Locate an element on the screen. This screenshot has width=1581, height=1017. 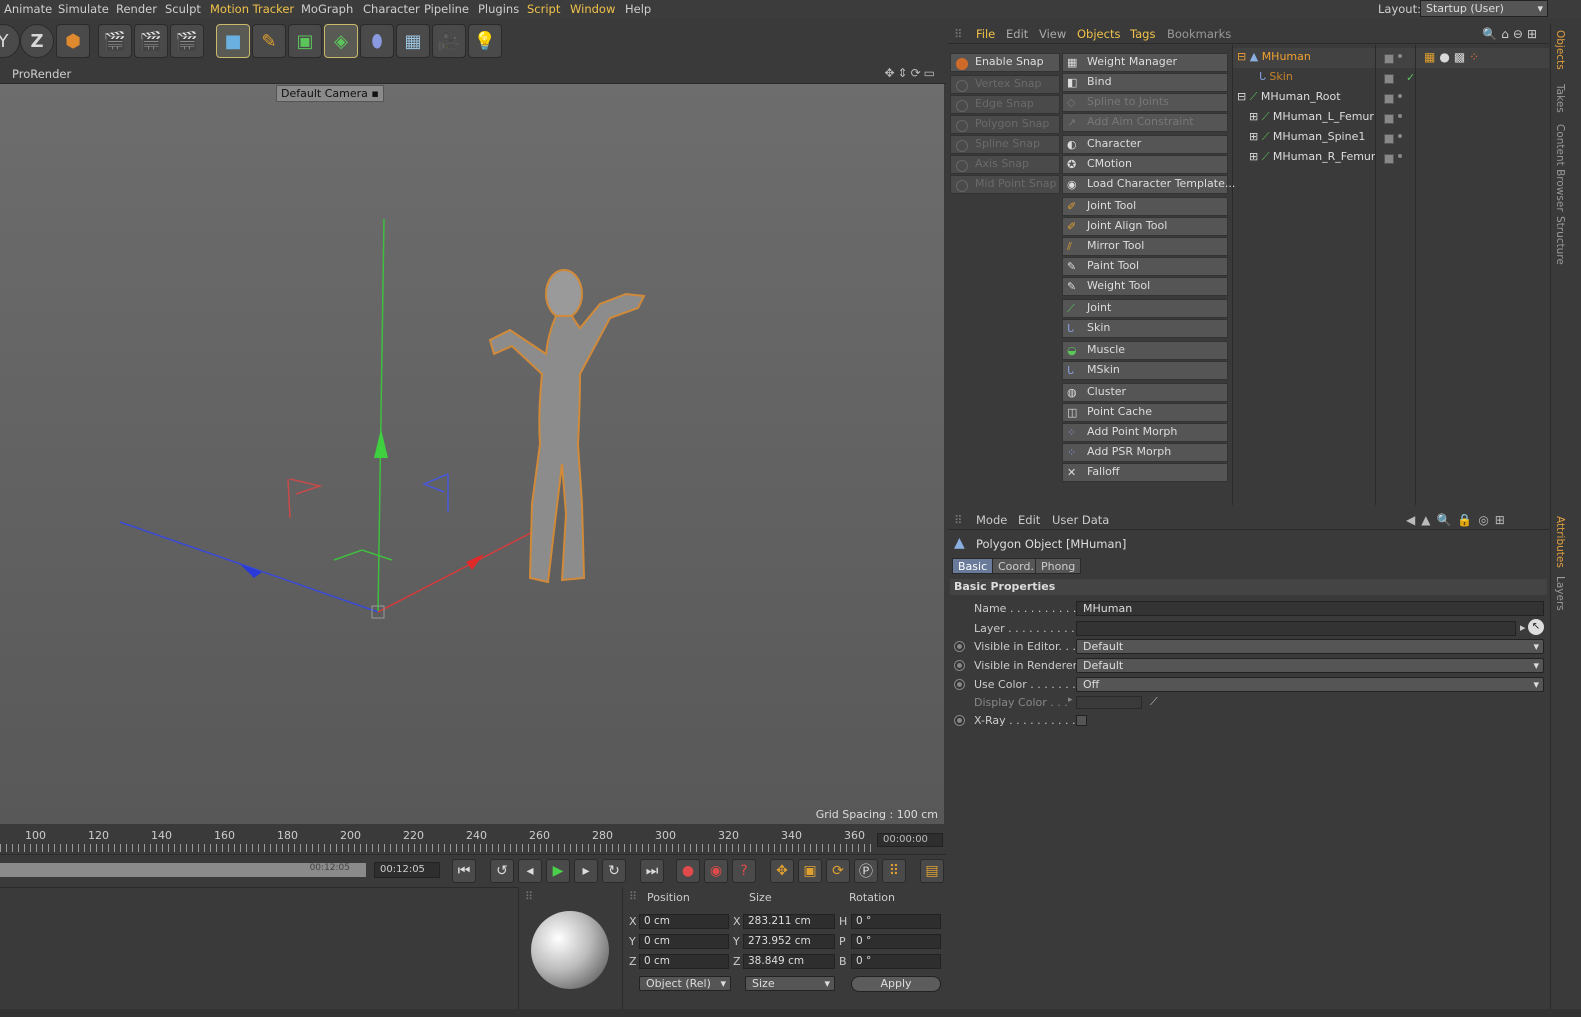
floor-grid-icon: ▦ is located at coordinates (413, 41).